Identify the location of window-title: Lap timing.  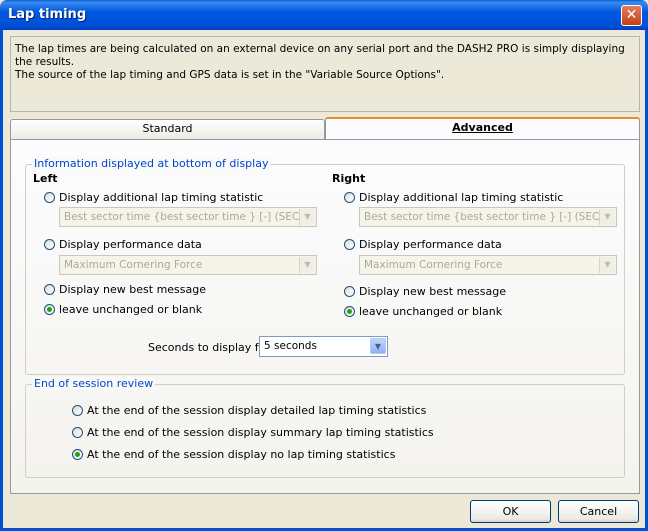
(47, 14).